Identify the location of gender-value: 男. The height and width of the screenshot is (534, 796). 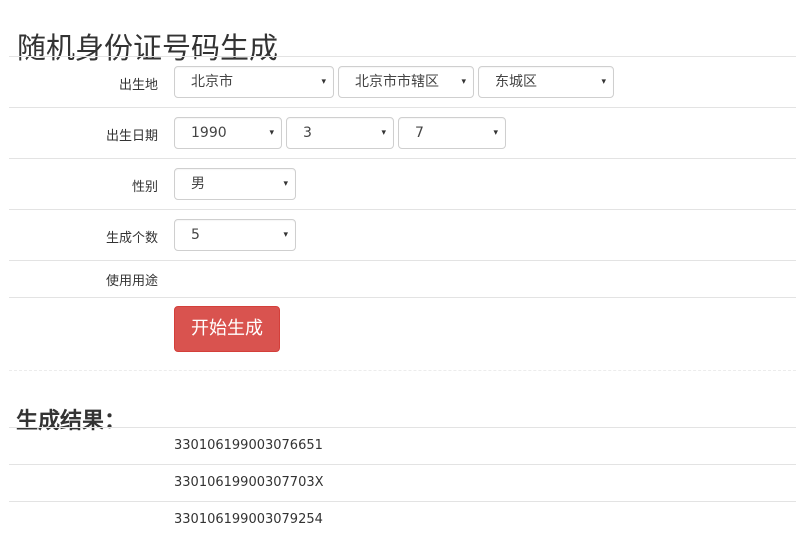
(198, 184).